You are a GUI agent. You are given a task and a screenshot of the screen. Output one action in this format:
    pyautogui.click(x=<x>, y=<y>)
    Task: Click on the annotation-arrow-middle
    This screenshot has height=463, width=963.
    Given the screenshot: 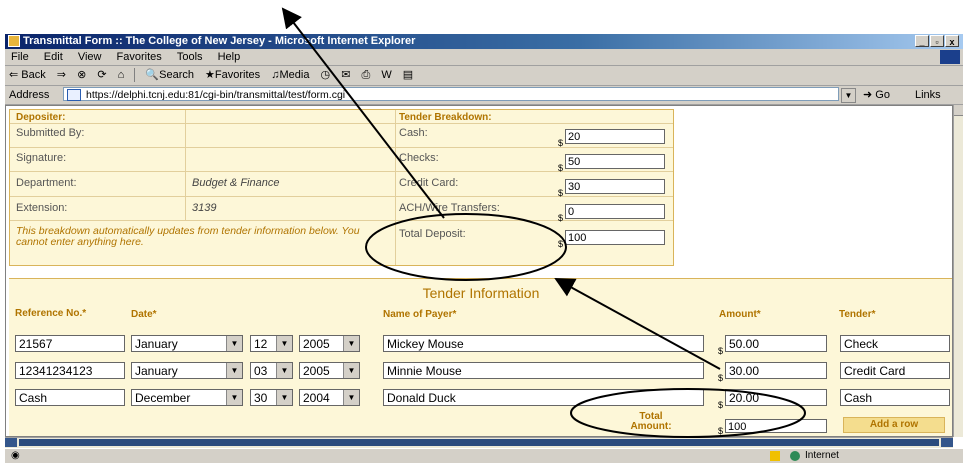 What is the action you would take?
    pyautogui.click(x=637, y=324)
    